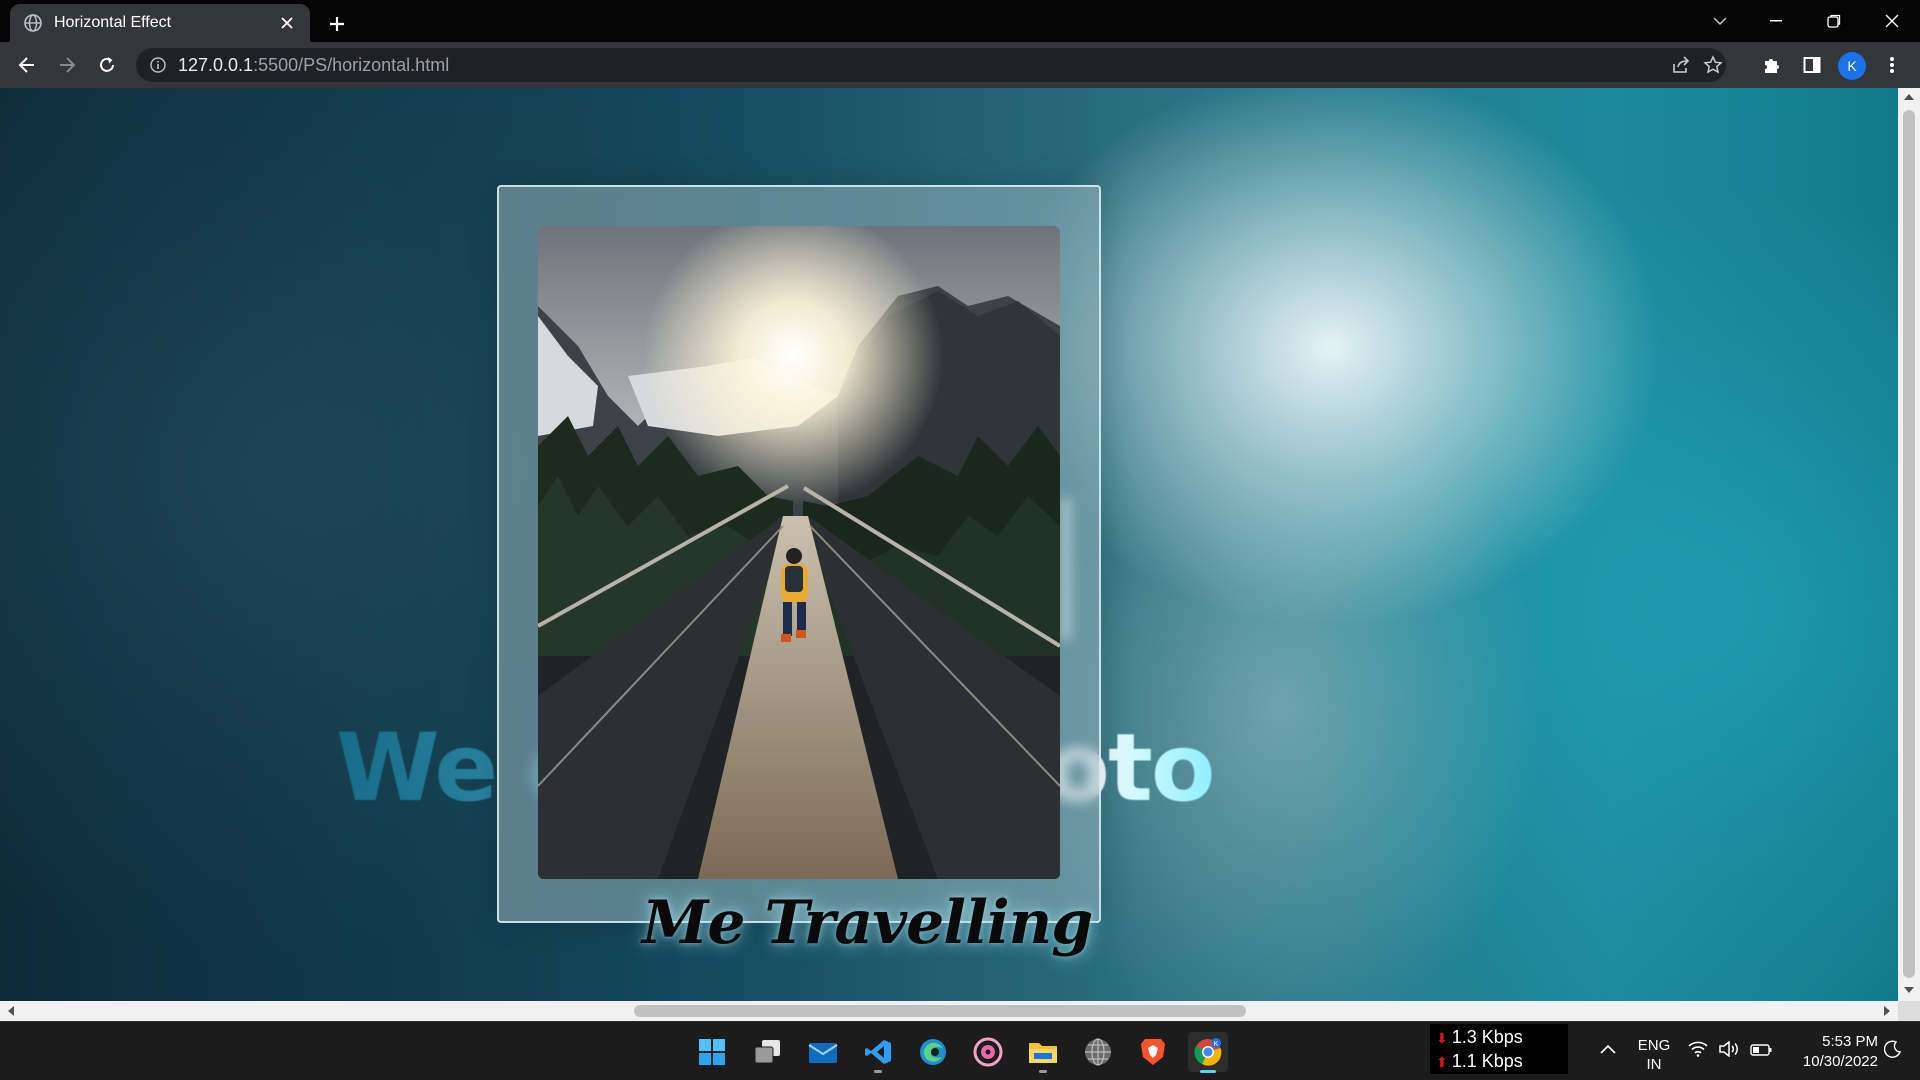 This screenshot has height=1080, width=1920. Describe the element at coordinates (107, 65) in the screenshot. I see `reload-button` at that location.